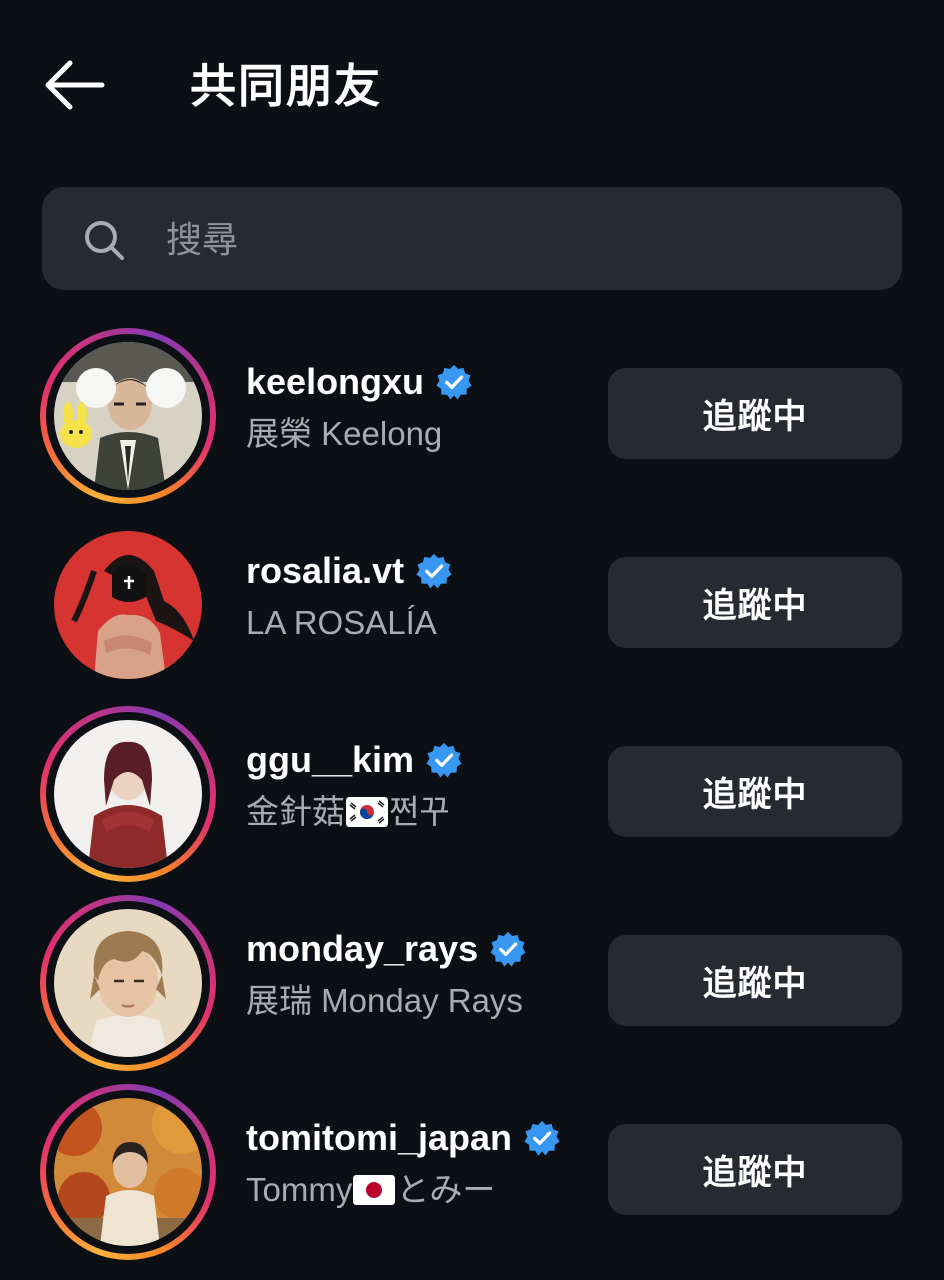 The height and width of the screenshot is (1280, 944). I want to click on user-row-rosalia-vt: rosalia.vt LA ROSALÍA 追蹤中, so click(472, 611).